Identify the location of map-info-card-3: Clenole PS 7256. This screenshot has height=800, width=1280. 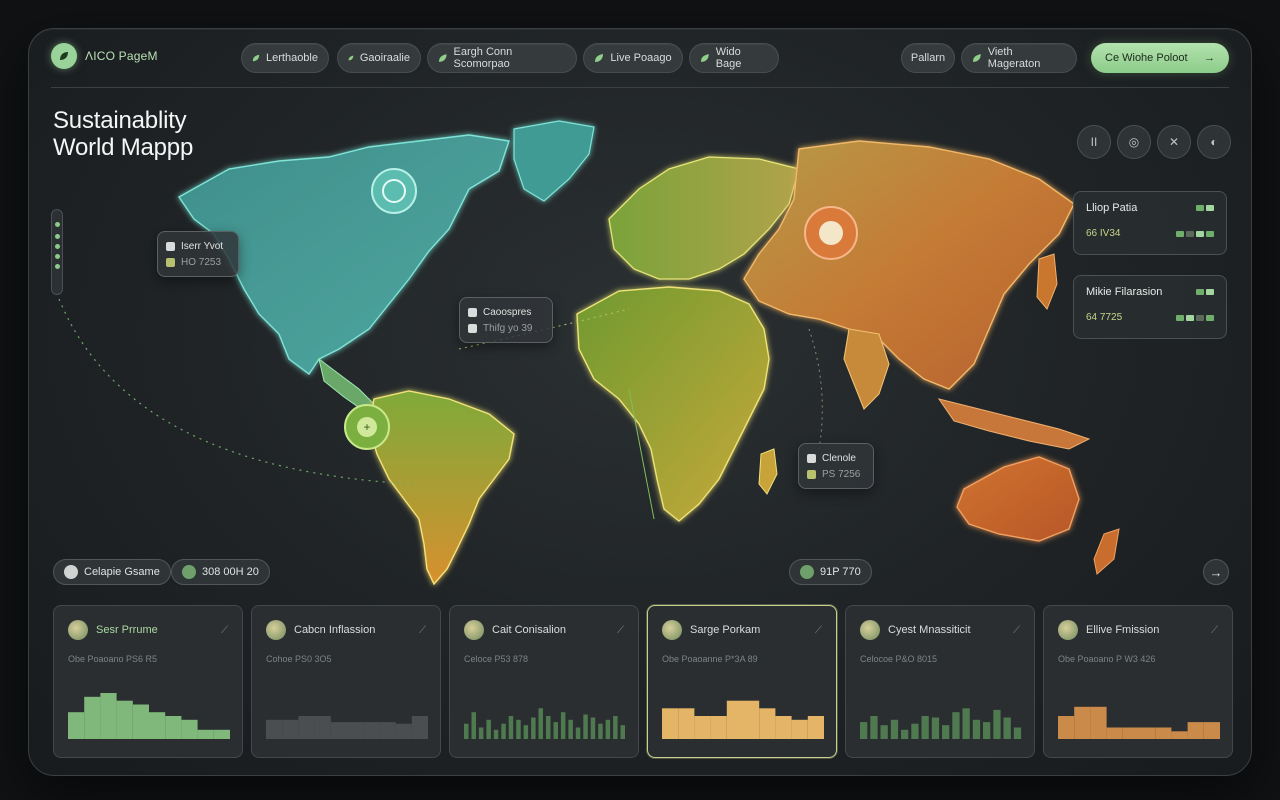
(836, 466).